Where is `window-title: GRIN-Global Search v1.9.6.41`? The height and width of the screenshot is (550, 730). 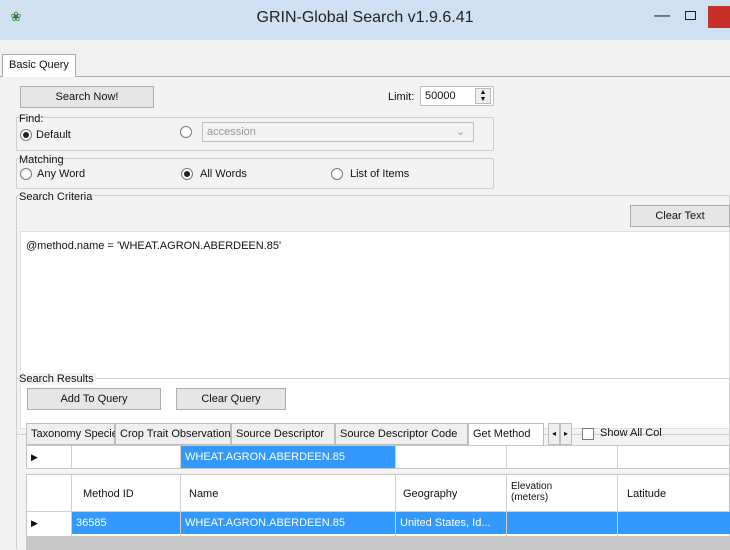 window-title: GRIN-Global Search v1.9.6.41 is located at coordinates (365, 17).